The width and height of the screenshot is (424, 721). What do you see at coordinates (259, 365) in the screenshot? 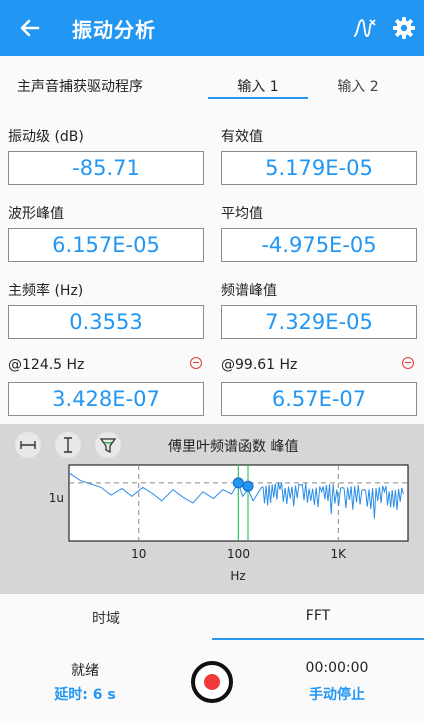
I see `marker-2-label: @99.61 Hz` at bounding box center [259, 365].